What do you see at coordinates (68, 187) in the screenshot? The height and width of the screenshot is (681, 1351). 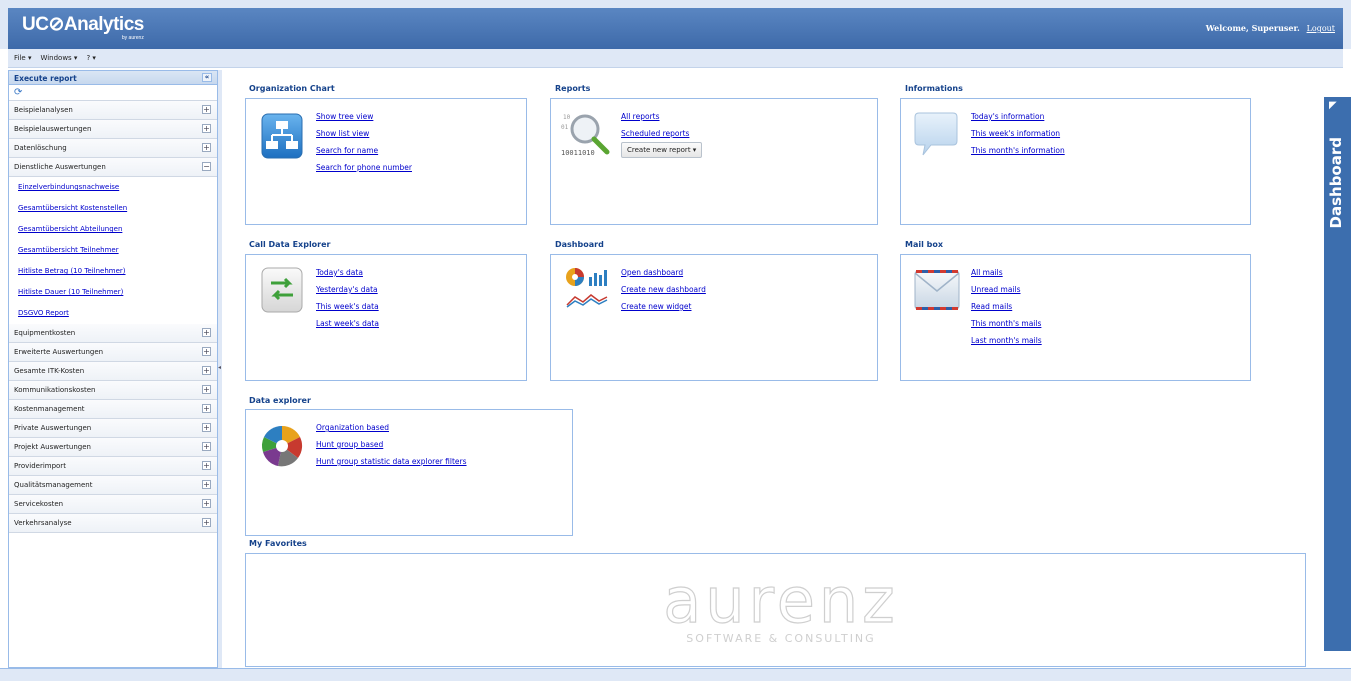 I see `report-link: Einzelverbindungsnachweise` at bounding box center [68, 187].